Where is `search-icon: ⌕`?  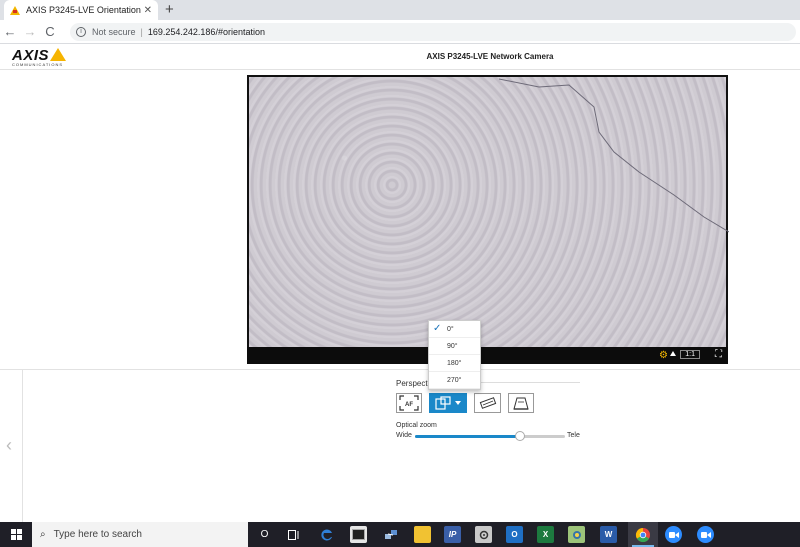
search-icon: ⌕ is located at coordinates (43, 534).